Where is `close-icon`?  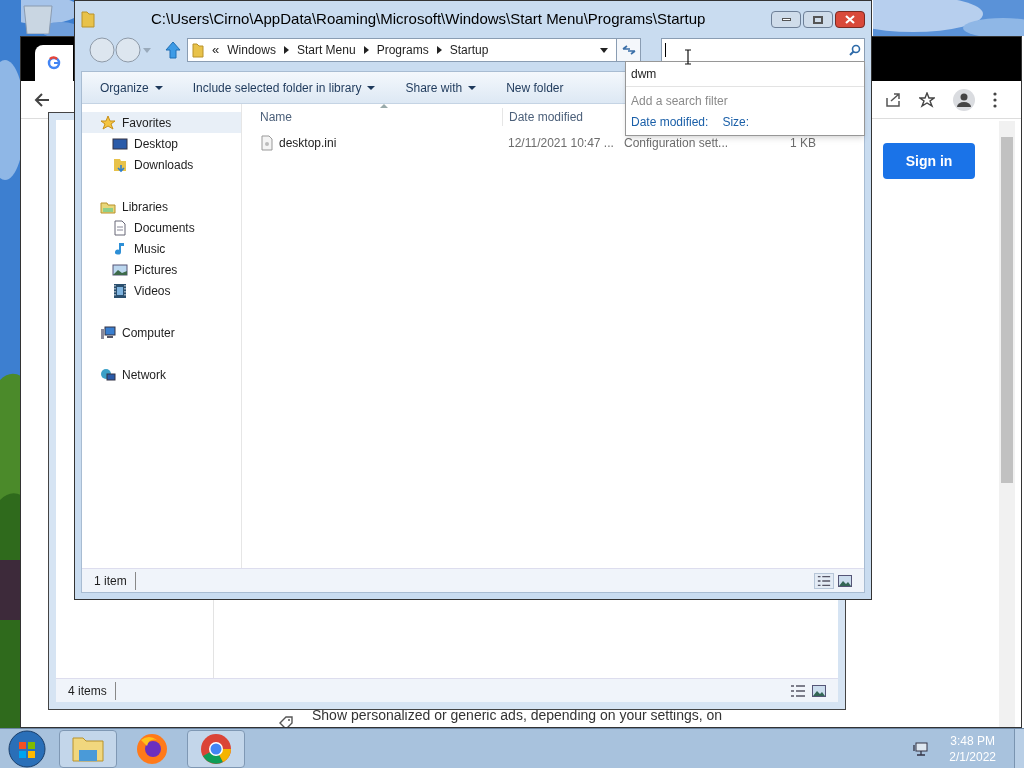 close-icon is located at coordinates (850, 19).